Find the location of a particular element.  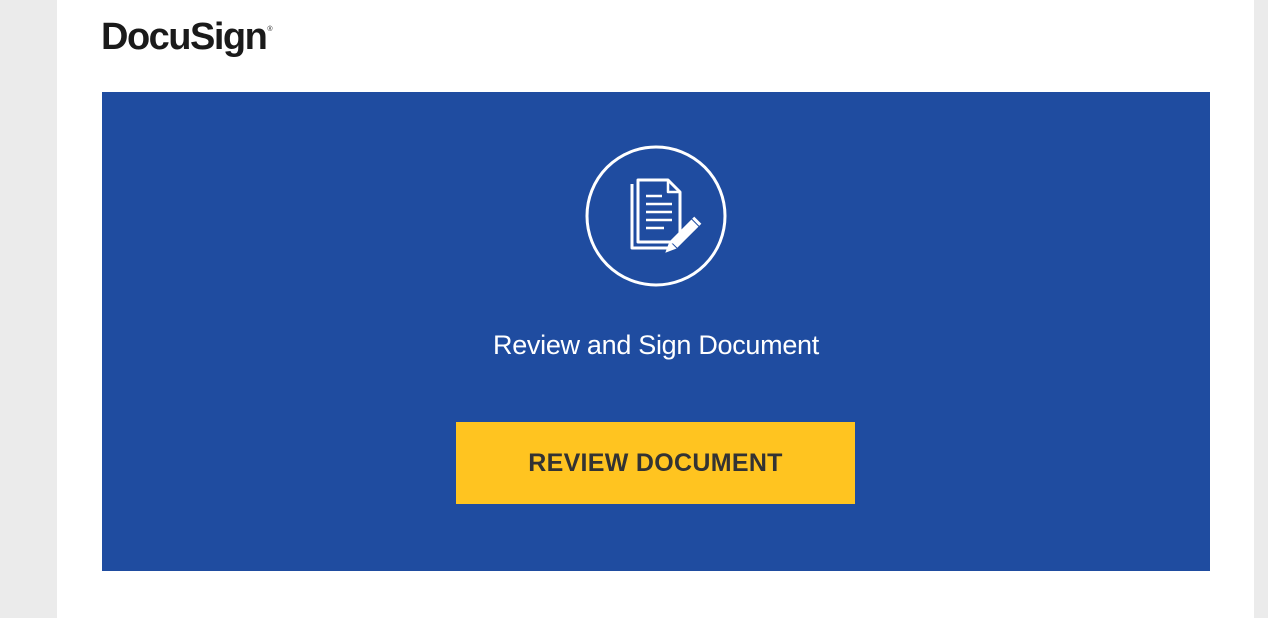

trademark-mark: ® is located at coordinates (270, 29).